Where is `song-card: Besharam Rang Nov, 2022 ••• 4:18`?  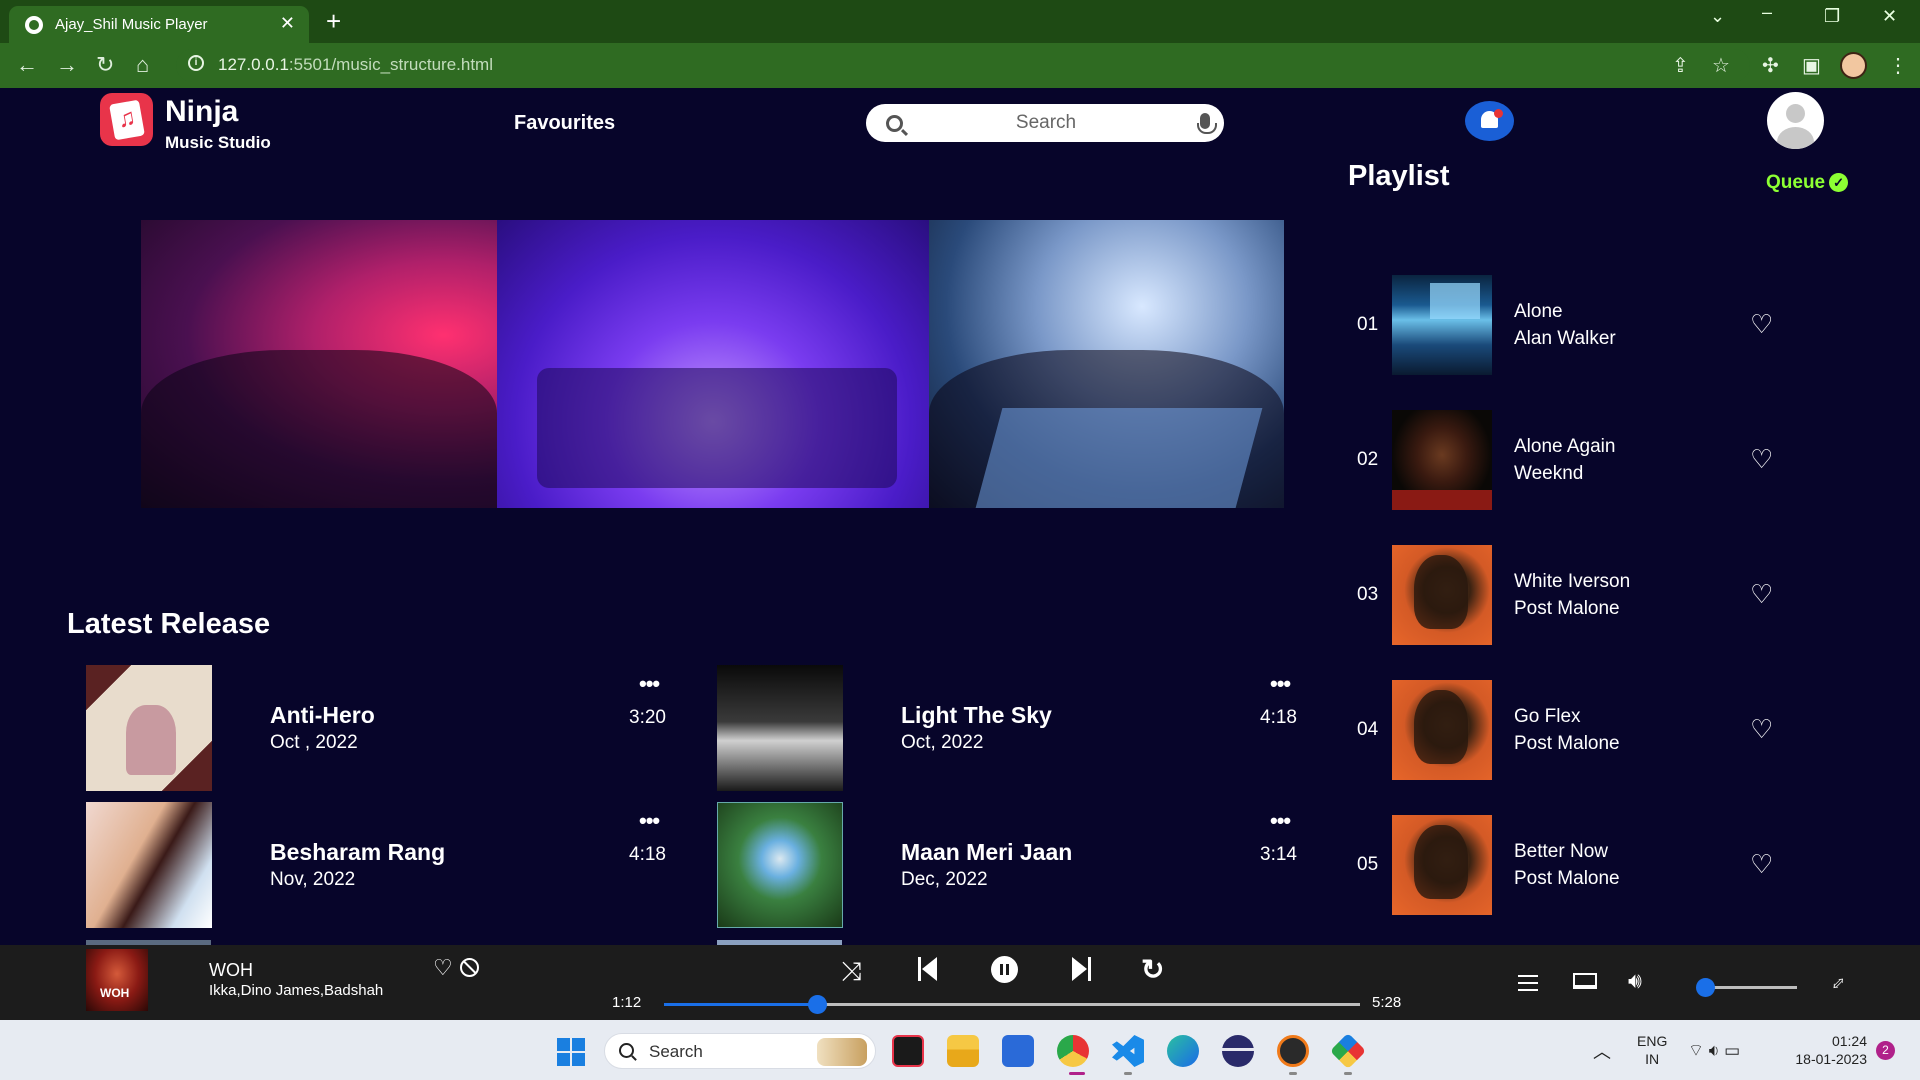
song-card: Besharam Rang Nov, 2022 ••• 4:18 is located at coordinates (376, 866).